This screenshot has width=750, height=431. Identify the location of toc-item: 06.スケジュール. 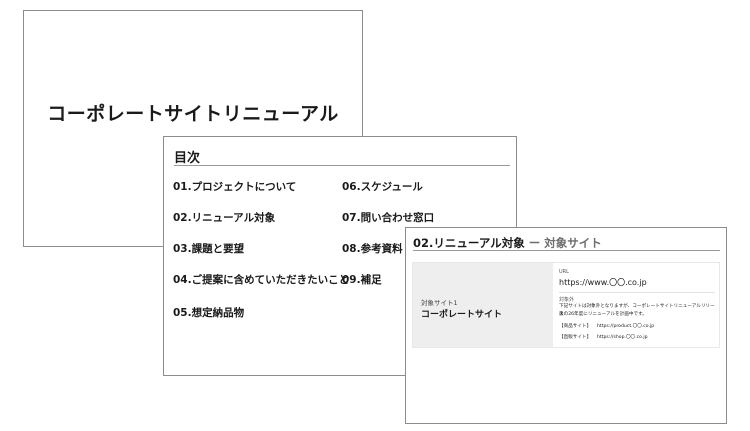
(382, 187).